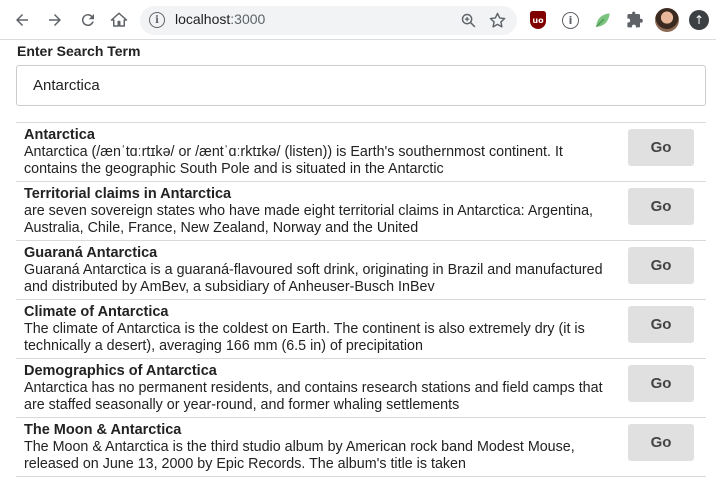 This screenshot has width=716, height=479. Describe the element at coordinates (157, 20) in the screenshot. I see `site-info-icon: i` at that location.